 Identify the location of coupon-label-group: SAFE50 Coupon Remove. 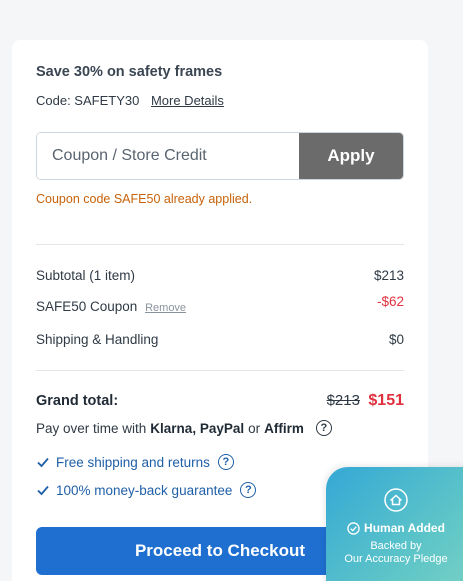
(111, 306).